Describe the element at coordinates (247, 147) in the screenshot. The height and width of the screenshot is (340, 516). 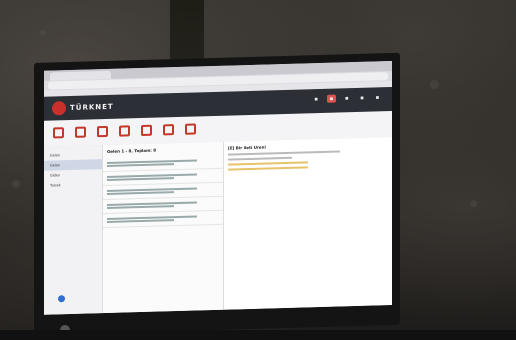
I see `preview-title: [E] Bir ileti Ureni` at that location.